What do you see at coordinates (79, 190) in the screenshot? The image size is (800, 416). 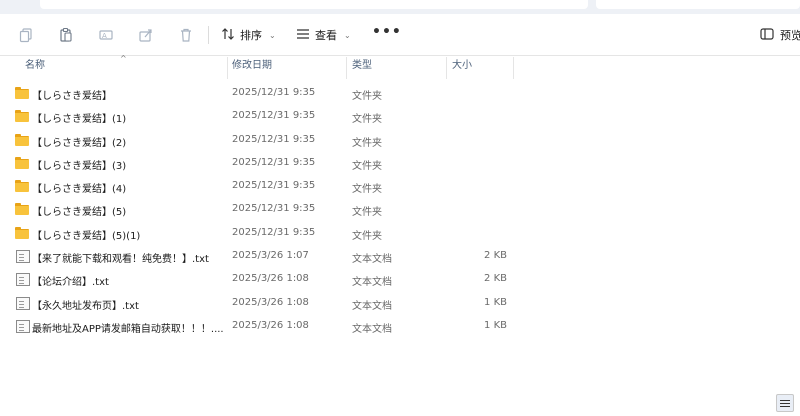 I see `file-name: 【しらさき爱结】(4)` at bounding box center [79, 190].